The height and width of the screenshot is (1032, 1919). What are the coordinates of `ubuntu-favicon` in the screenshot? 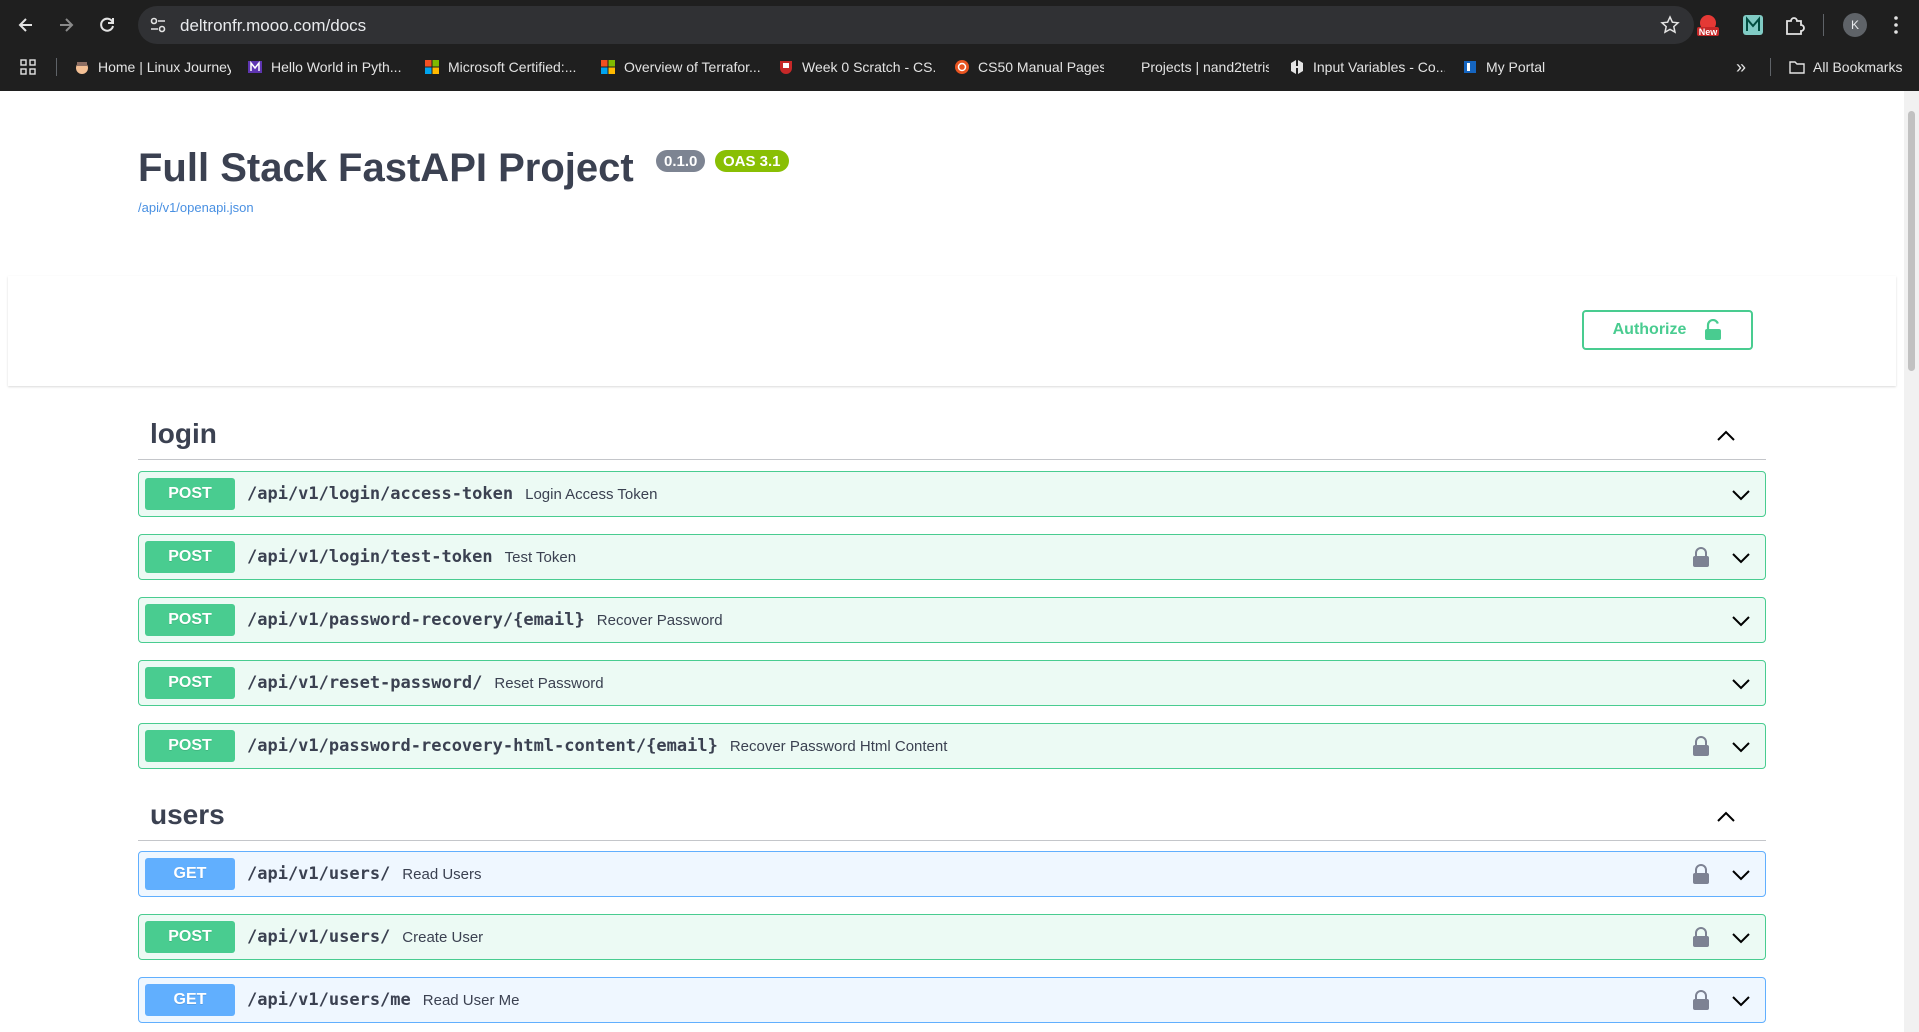 It's located at (962, 67).